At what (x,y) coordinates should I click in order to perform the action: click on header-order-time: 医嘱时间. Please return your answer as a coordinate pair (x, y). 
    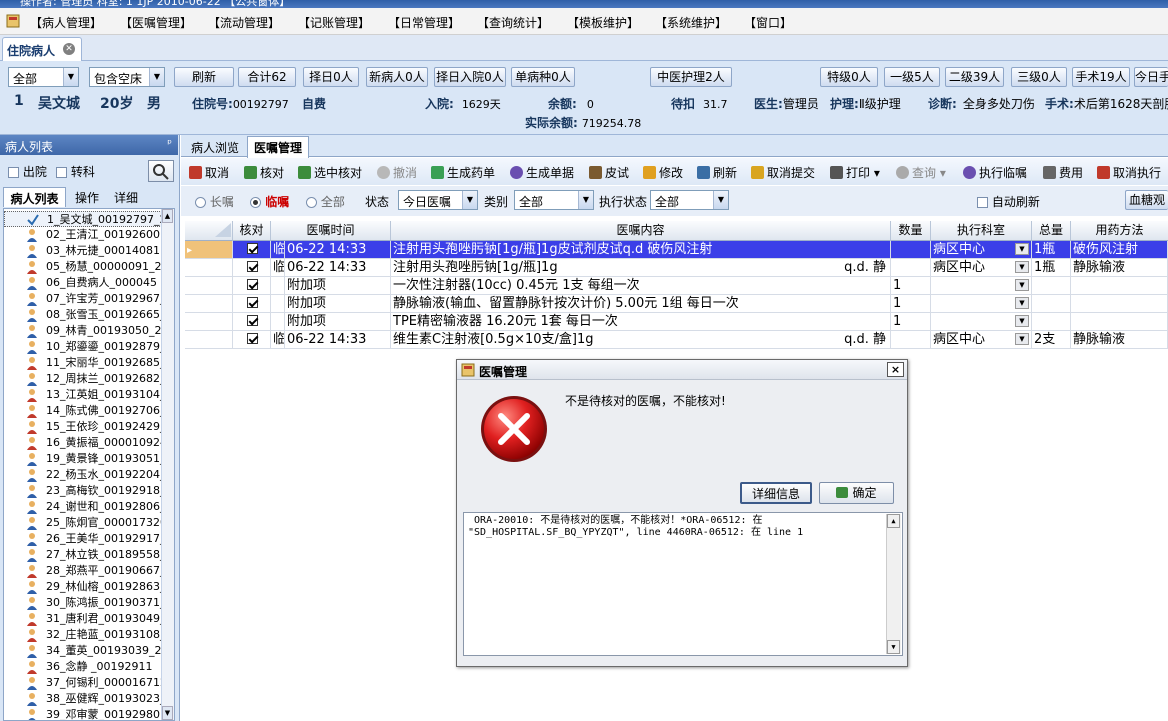
    Looking at the image, I should click on (331, 231).